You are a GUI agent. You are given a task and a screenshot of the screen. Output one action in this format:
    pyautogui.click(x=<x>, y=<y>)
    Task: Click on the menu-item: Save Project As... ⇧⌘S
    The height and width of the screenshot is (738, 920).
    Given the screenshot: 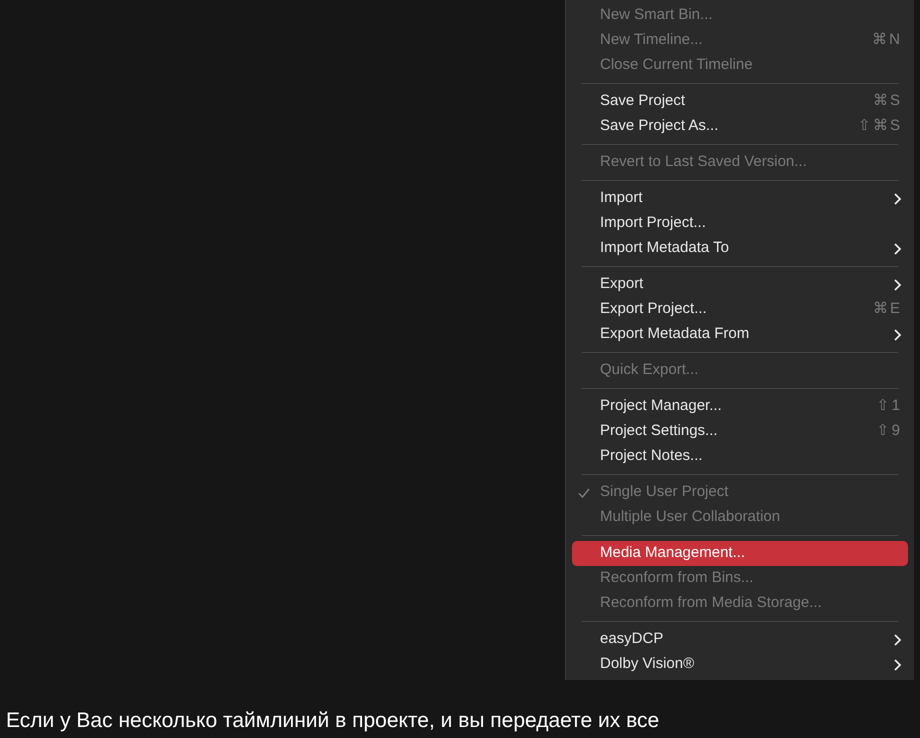 What is the action you would take?
    pyautogui.click(x=740, y=126)
    